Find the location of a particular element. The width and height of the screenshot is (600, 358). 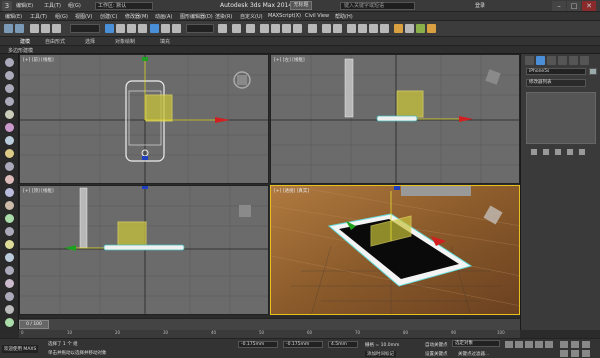

percent-snap-icon is located at coordinates (286, 28).